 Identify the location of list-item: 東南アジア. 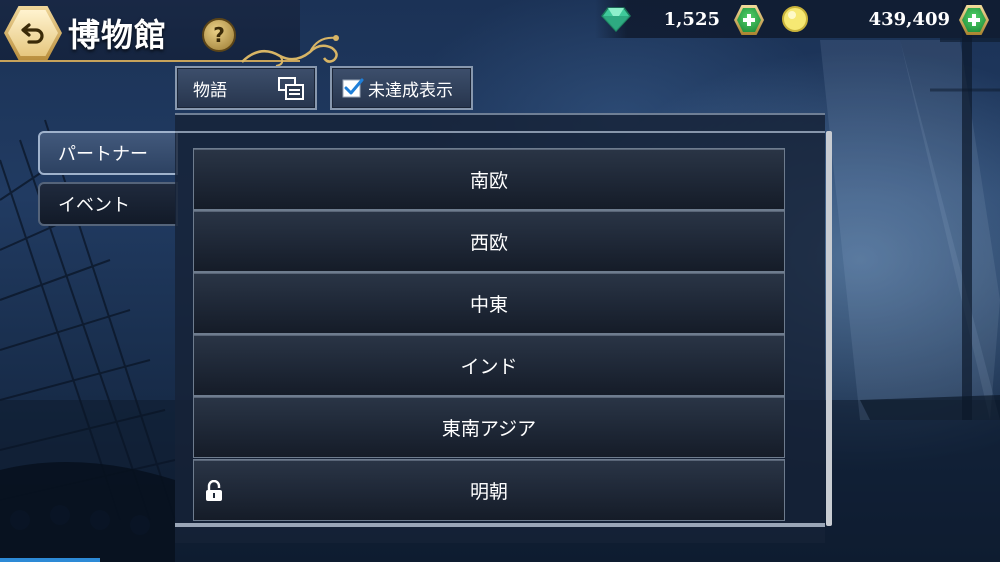
(489, 427).